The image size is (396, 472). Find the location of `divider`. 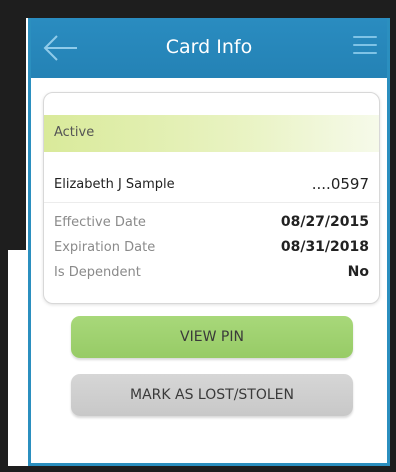

divider is located at coordinates (211, 202).